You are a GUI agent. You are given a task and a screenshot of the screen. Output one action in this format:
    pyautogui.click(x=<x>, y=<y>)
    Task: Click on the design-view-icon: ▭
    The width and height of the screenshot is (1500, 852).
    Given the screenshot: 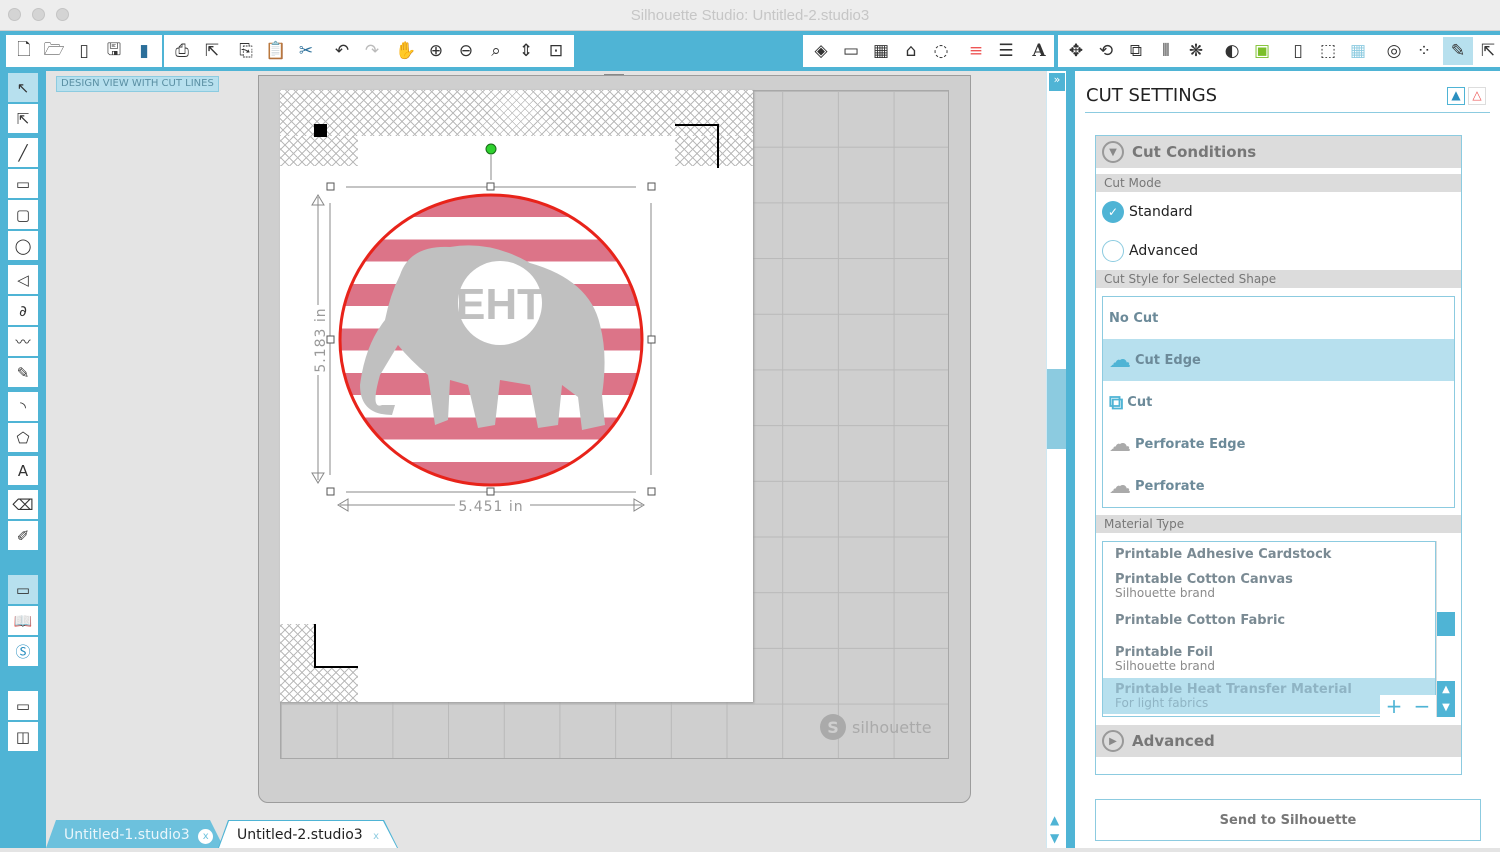 What is the action you would take?
    pyautogui.click(x=23, y=589)
    